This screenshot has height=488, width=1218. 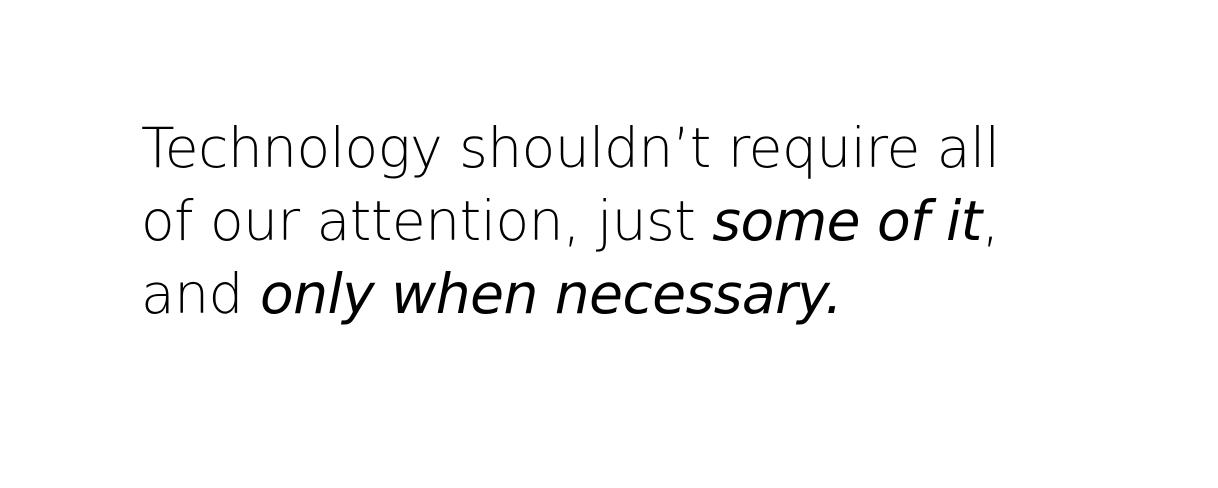 What do you see at coordinates (551, 294) in the screenshot?
I see `quote-emphasis-only-when-necessary: only when necessary.` at bounding box center [551, 294].